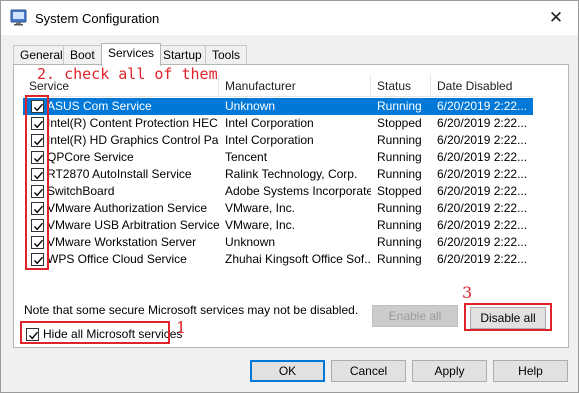 The height and width of the screenshot is (393, 579). What do you see at coordinates (368, 371) in the screenshot?
I see `cancel-button: Cancel` at bounding box center [368, 371].